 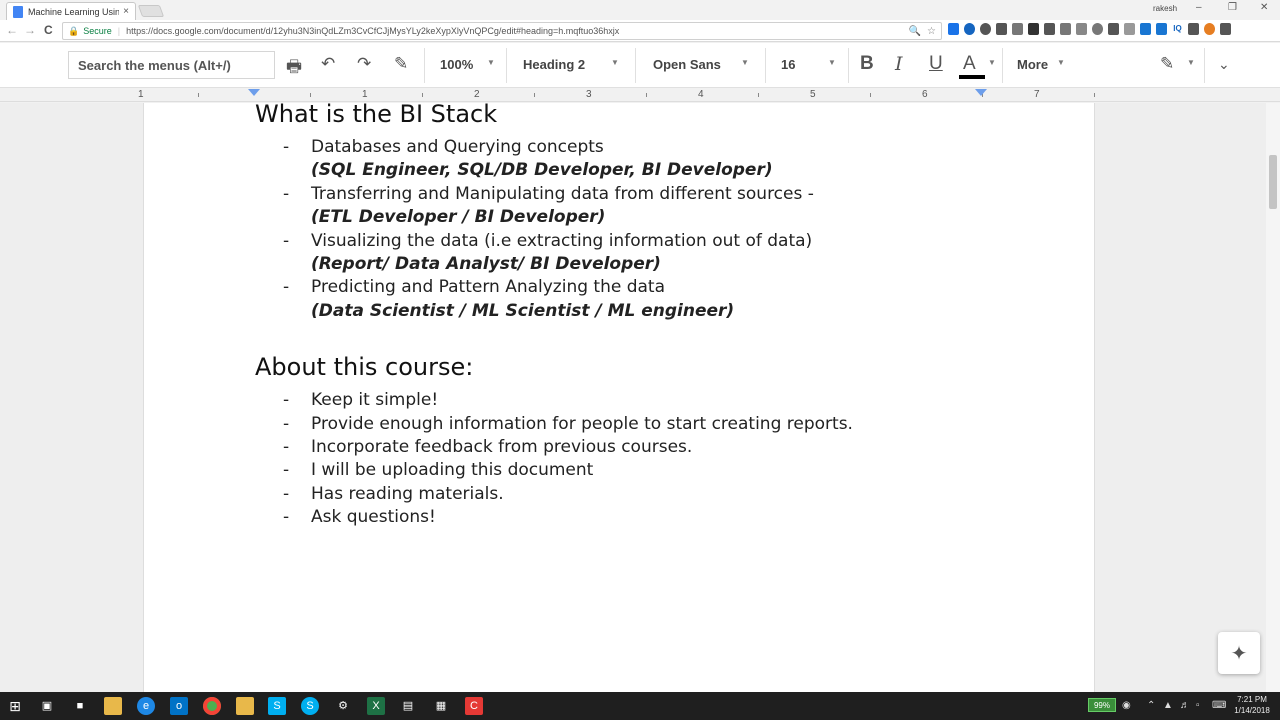 What do you see at coordinates (665, 115) in the screenshot?
I see `heading-bi-stack: What is the BI Stack` at bounding box center [665, 115].